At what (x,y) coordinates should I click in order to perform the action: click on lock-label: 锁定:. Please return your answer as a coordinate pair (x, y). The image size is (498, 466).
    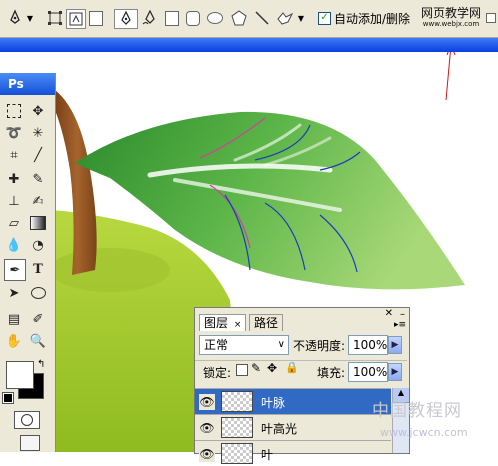
    Looking at the image, I should click on (217, 373).